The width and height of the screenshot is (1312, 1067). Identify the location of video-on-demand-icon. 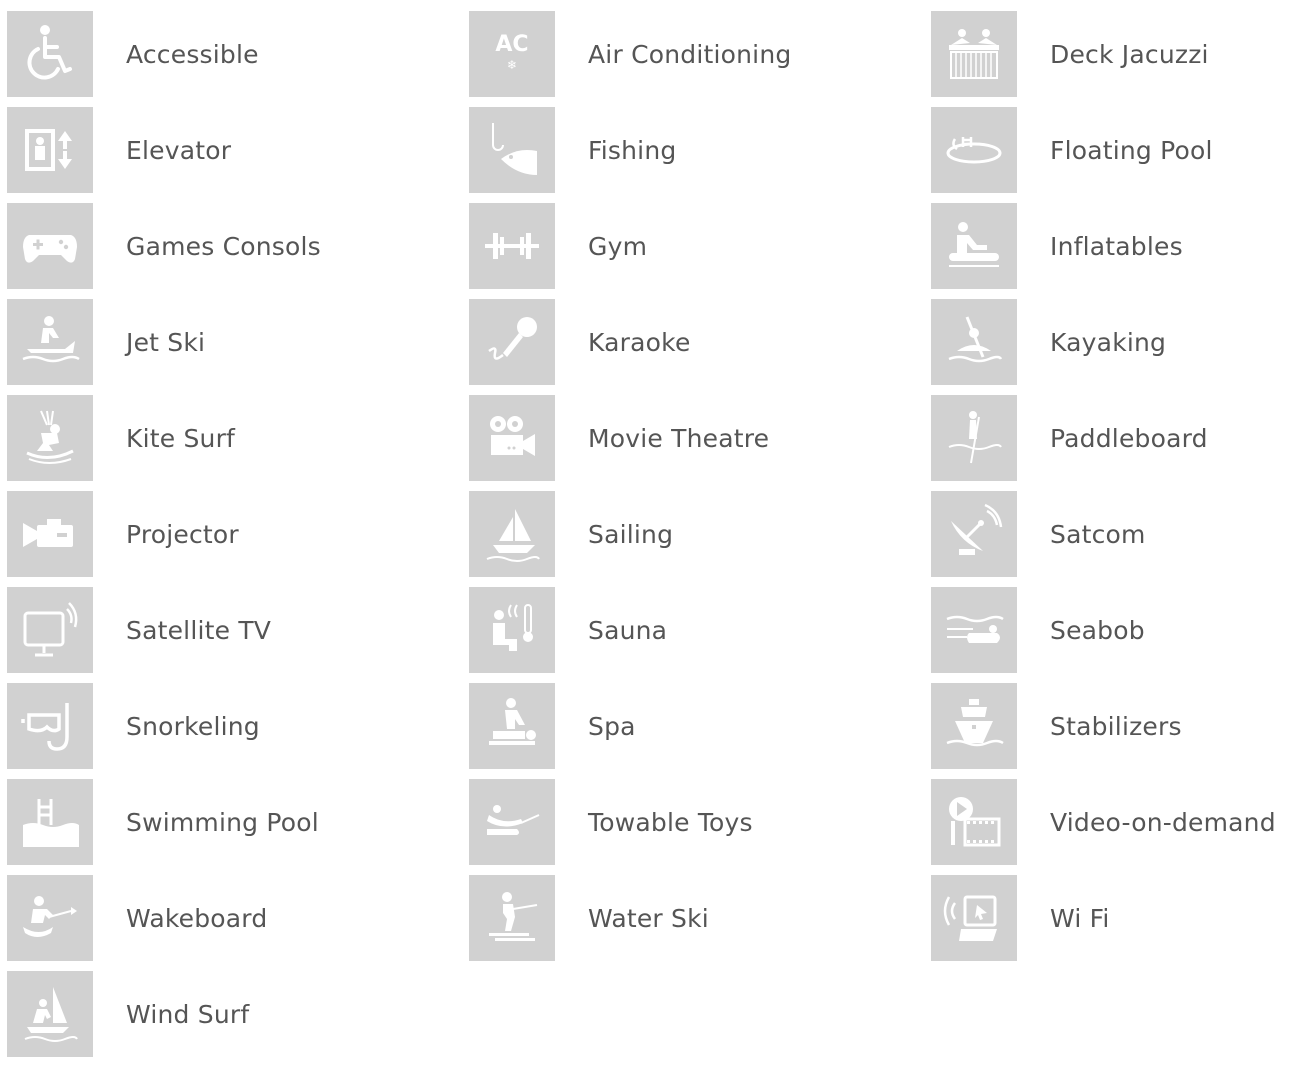
(974, 822).